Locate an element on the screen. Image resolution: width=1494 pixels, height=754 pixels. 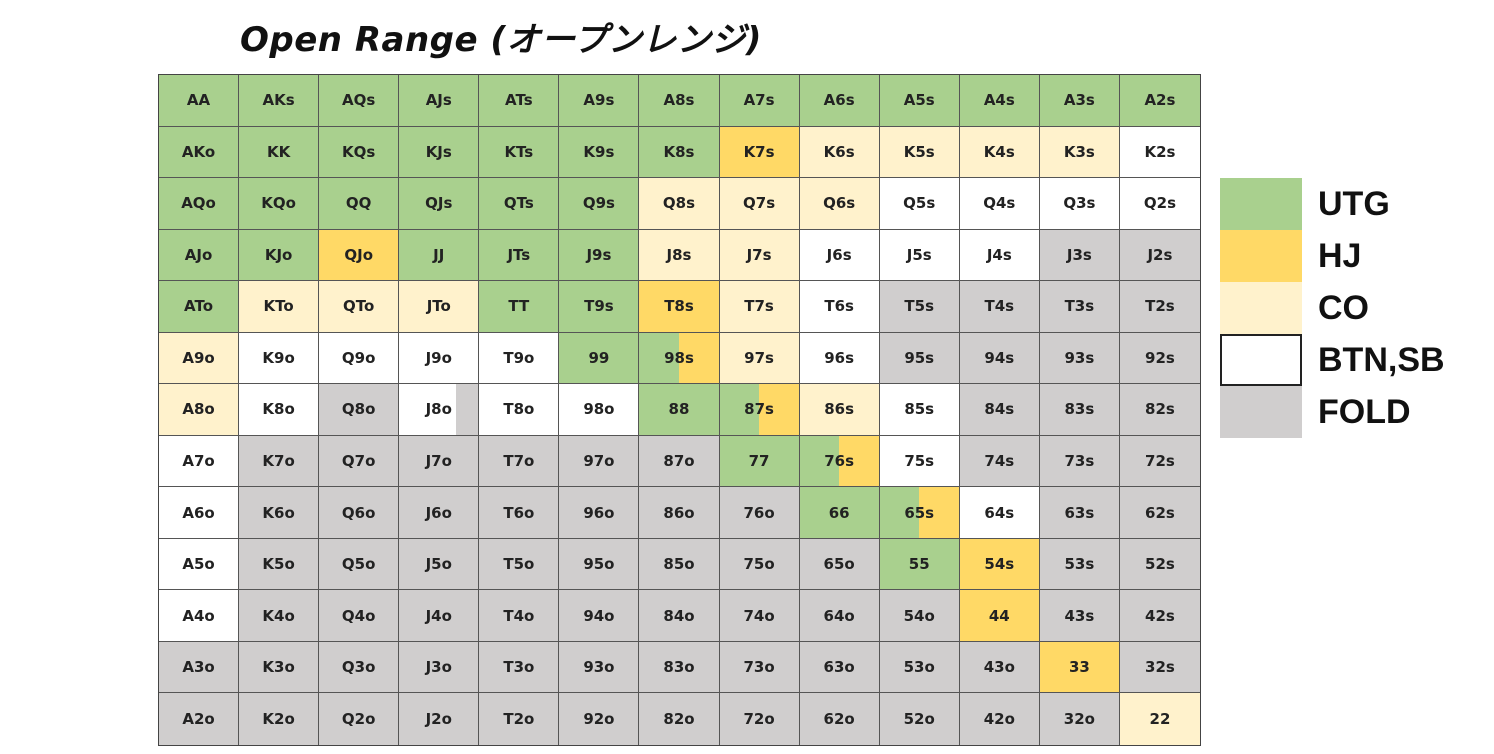
hand-cell-42o: 42o is located at coordinates (999, 719).